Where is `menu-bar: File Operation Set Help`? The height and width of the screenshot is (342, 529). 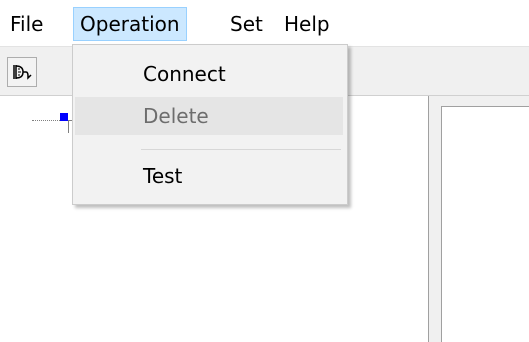 menu-bar: File Operation Set Help is located at coordinates (264, 23).